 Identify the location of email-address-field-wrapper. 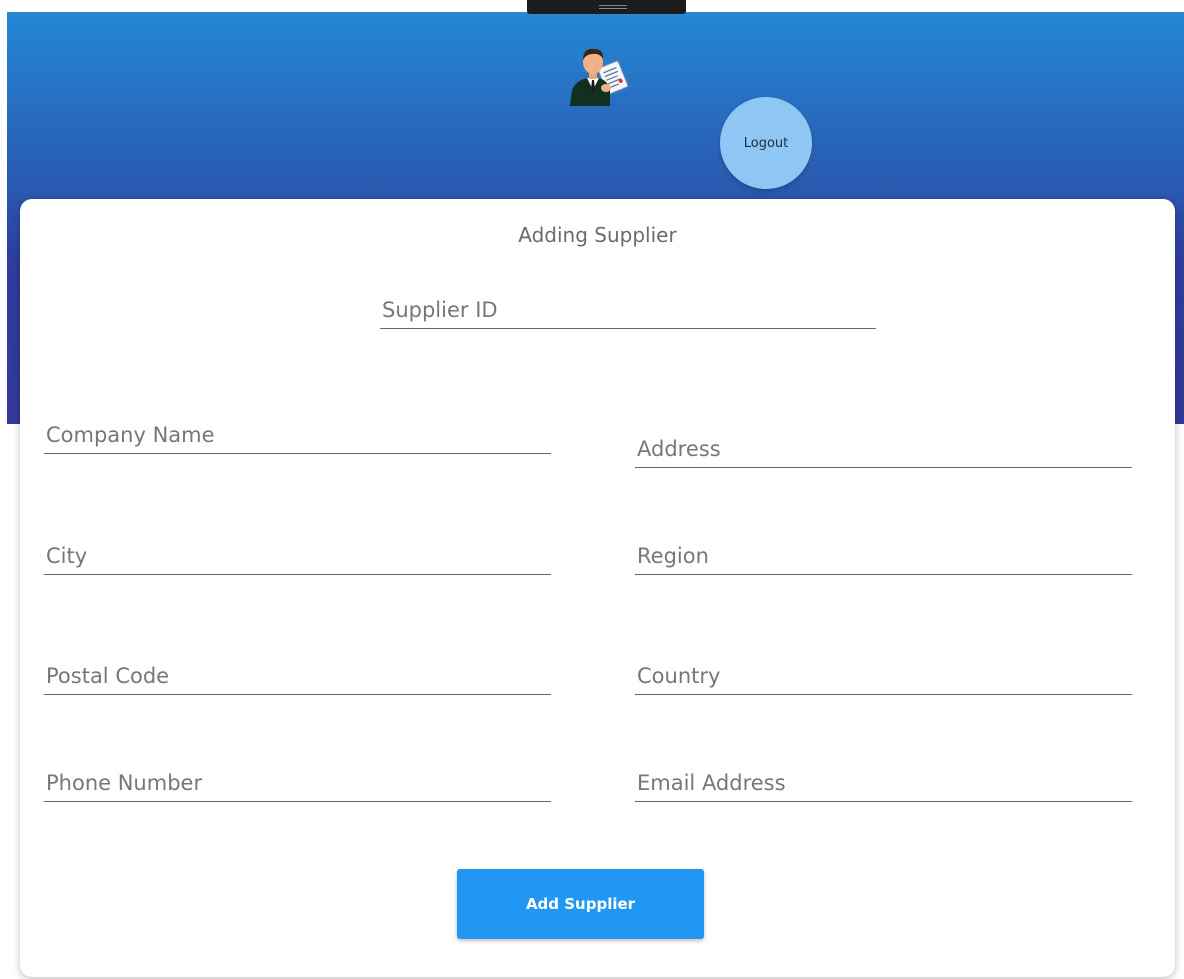
(885, 782).